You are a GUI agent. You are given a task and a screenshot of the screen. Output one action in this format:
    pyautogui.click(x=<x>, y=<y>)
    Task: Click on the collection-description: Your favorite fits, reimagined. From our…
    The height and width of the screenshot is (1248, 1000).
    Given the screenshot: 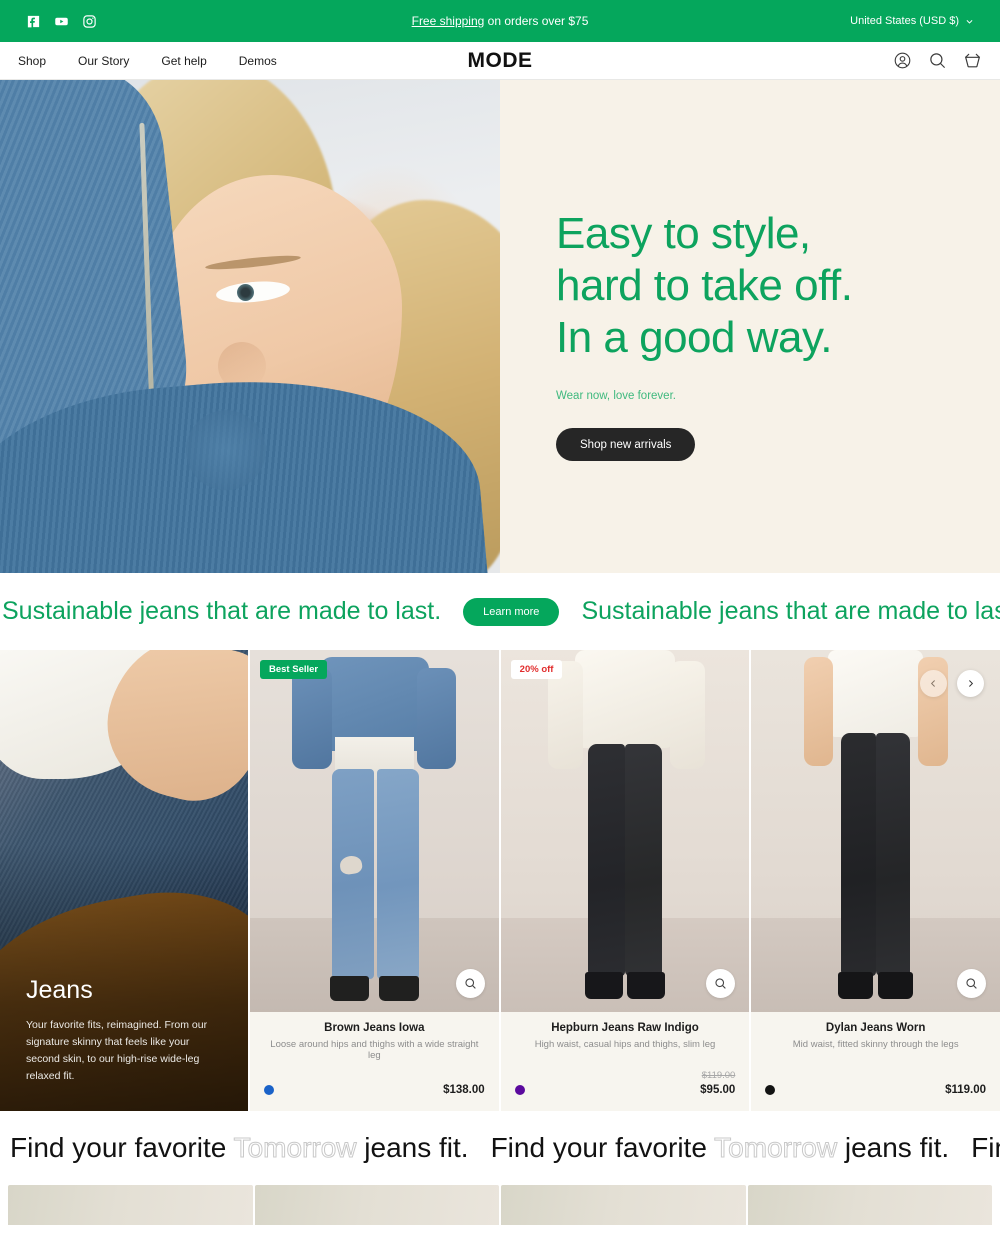 What is the action you would take?
    pyautogui.click(x=117, y=1050)
    